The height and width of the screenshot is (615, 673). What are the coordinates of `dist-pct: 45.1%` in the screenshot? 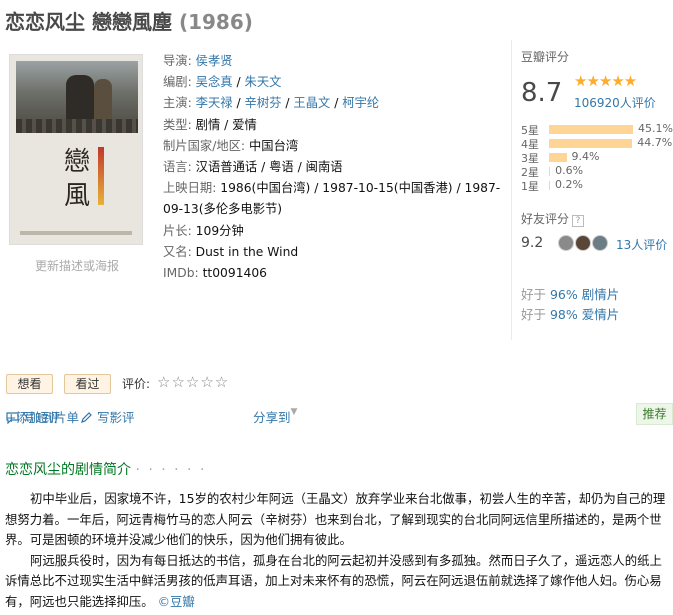 It's located at (655, 128).